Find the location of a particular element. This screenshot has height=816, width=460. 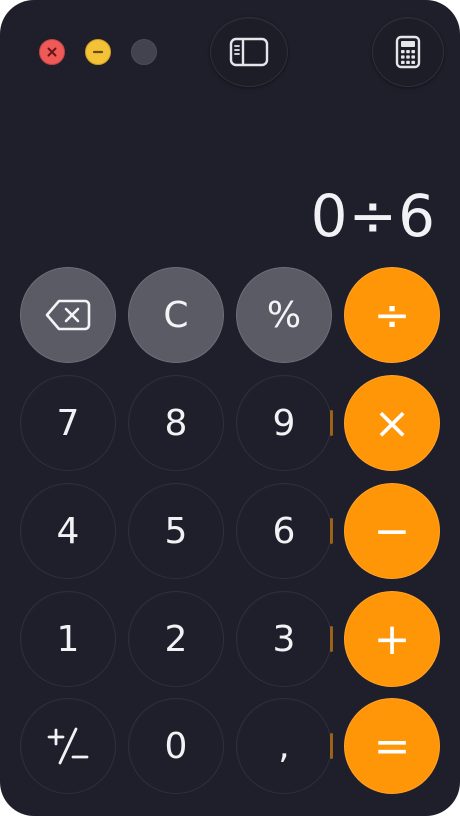

sidebar-icon is located at coordinates (249, 52).